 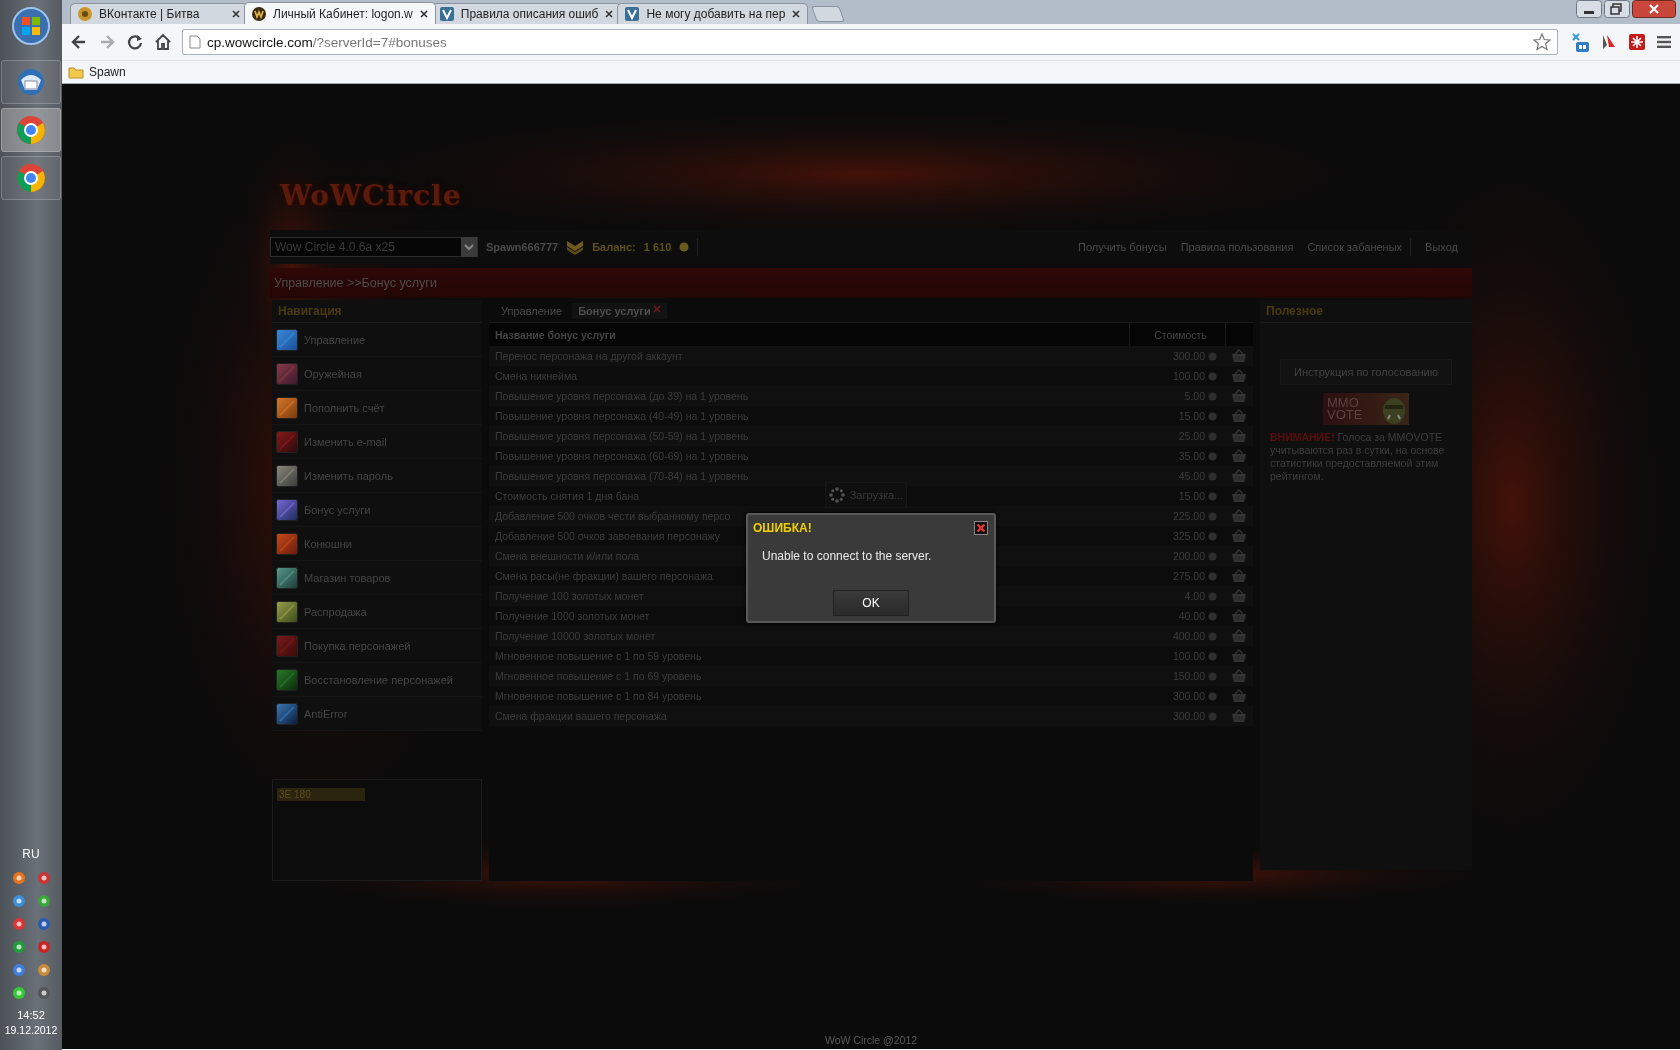 I want to click on footer-text: WoW Circle @2012, so click(x=871, y=1041).